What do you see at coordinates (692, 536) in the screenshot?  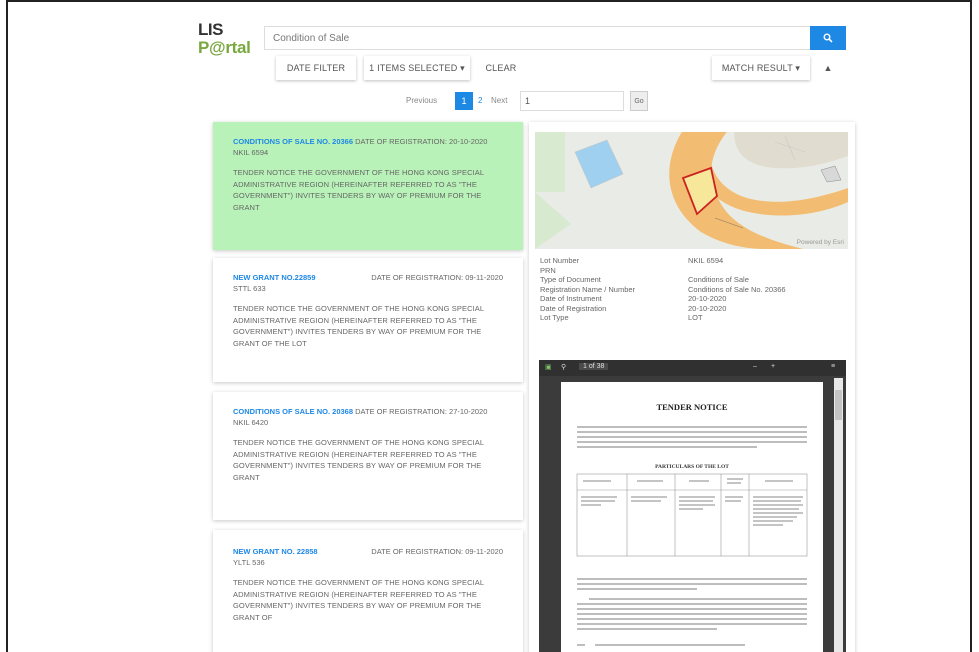 I see `pdf-page-content` at bounding box center [692, 536].